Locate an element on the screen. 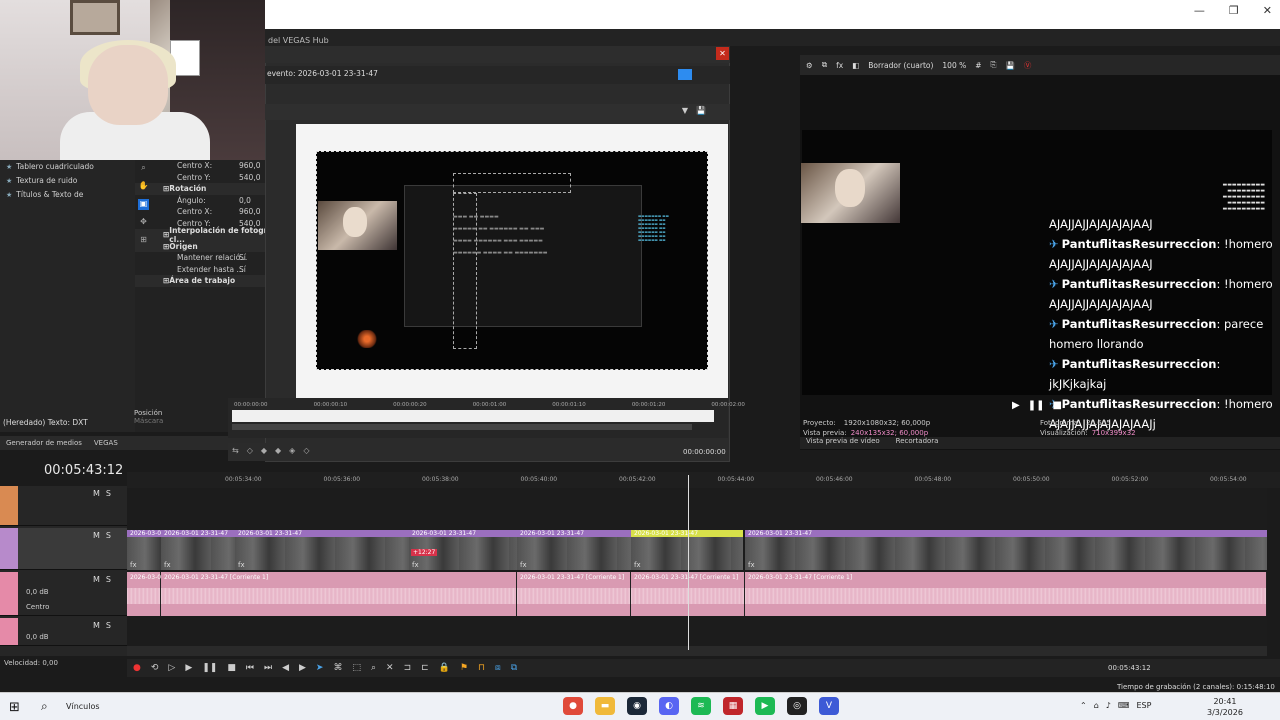 Image resolution: width=1280 pixels, height=720 pixels. play-from-start-icon: ▷ is located at coordinates (171, 668).